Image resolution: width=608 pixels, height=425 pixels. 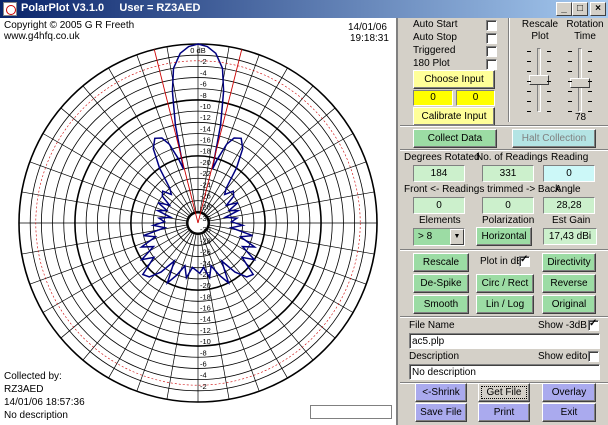 What do you see at coordinates (205, 162) in the screenshot?
I see `db-scale-label: -20` at bounding box center [205, 162].